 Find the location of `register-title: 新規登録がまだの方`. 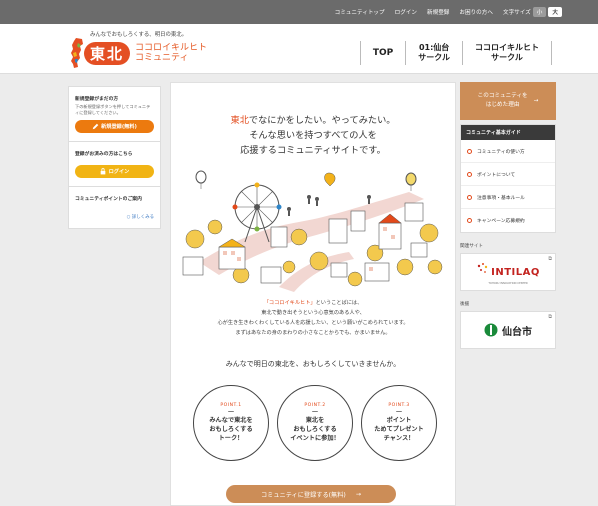

register-title: 新規登録がまだの方 is located at coordinates (97, 99).